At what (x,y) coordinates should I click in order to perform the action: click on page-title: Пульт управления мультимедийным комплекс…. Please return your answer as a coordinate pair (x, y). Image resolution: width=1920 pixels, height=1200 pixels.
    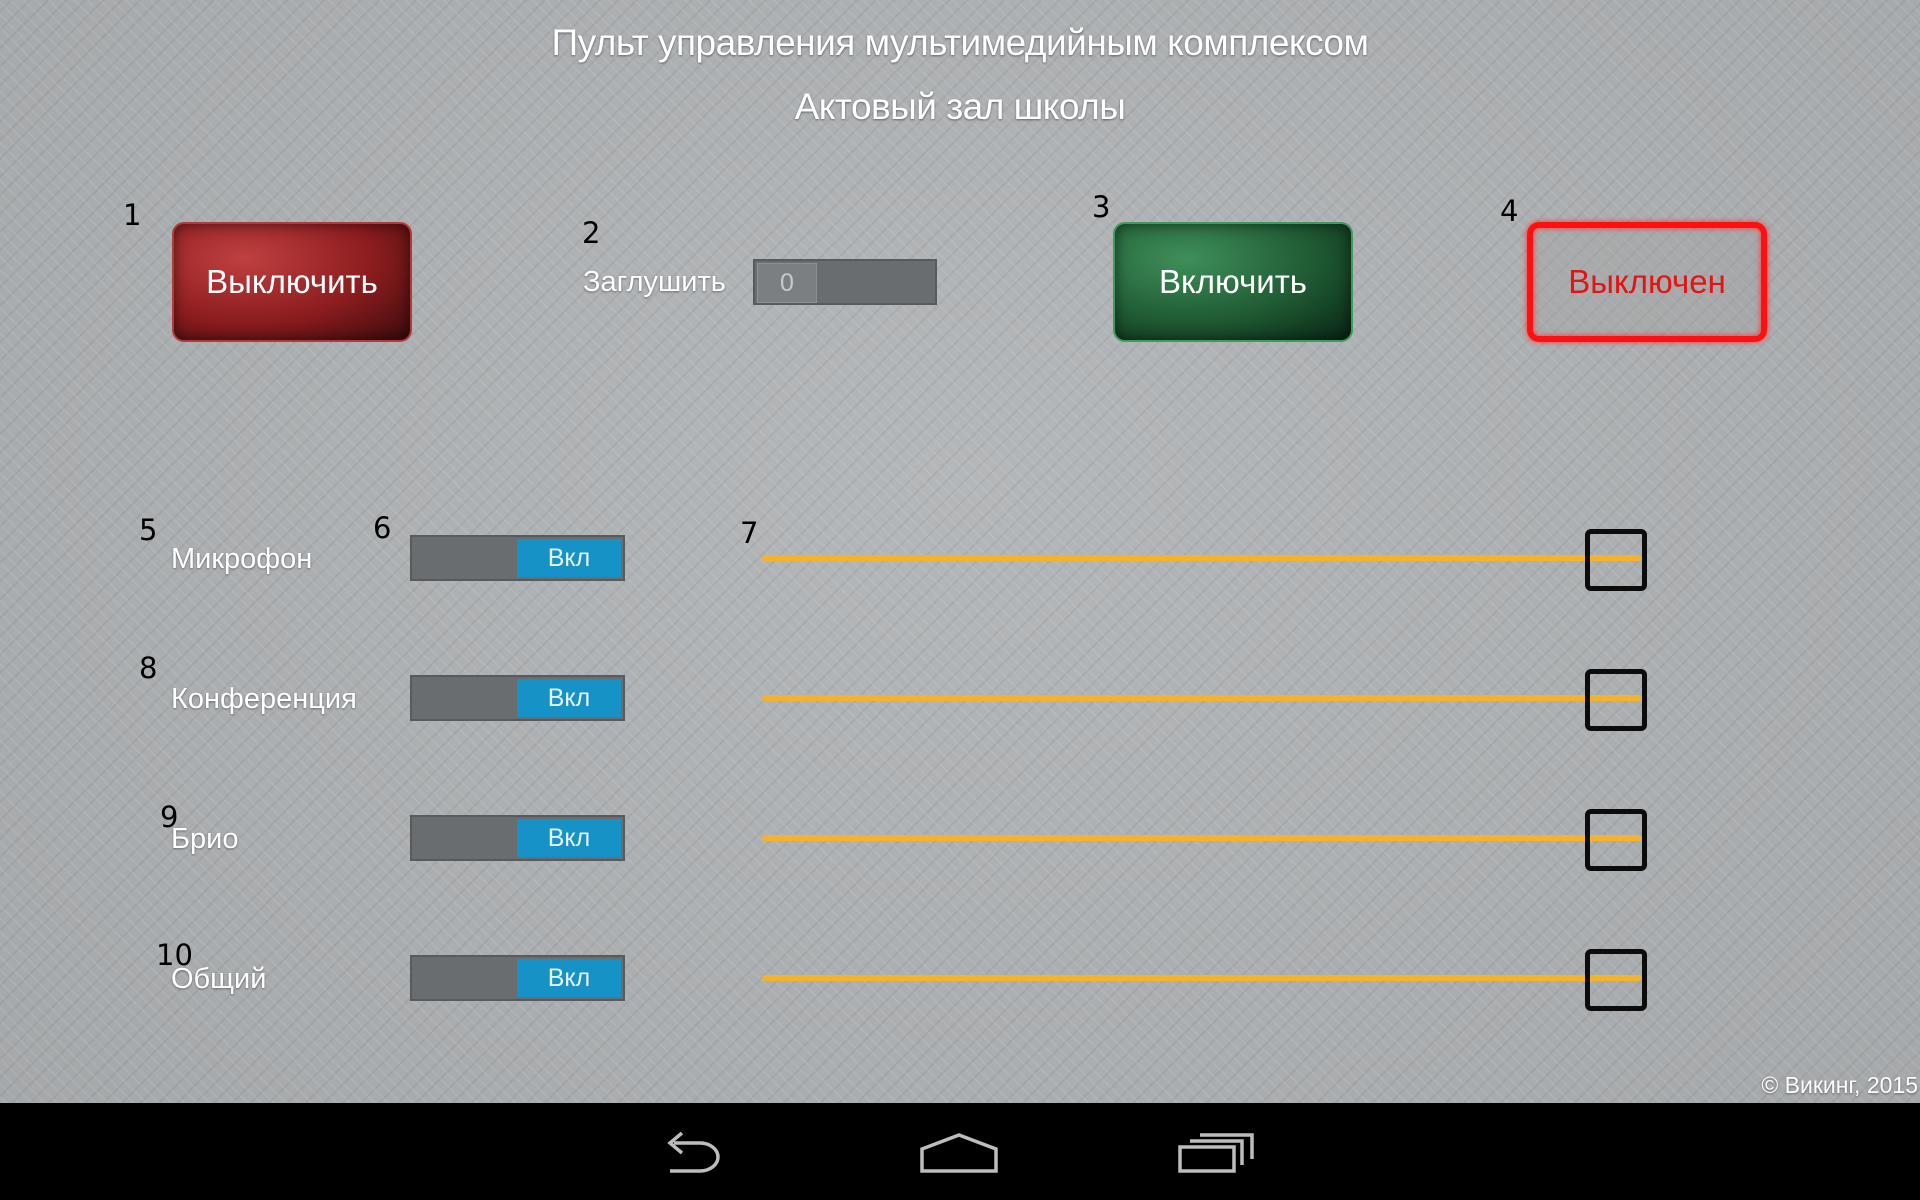
    Looking at the image, I should click on (960, 42).